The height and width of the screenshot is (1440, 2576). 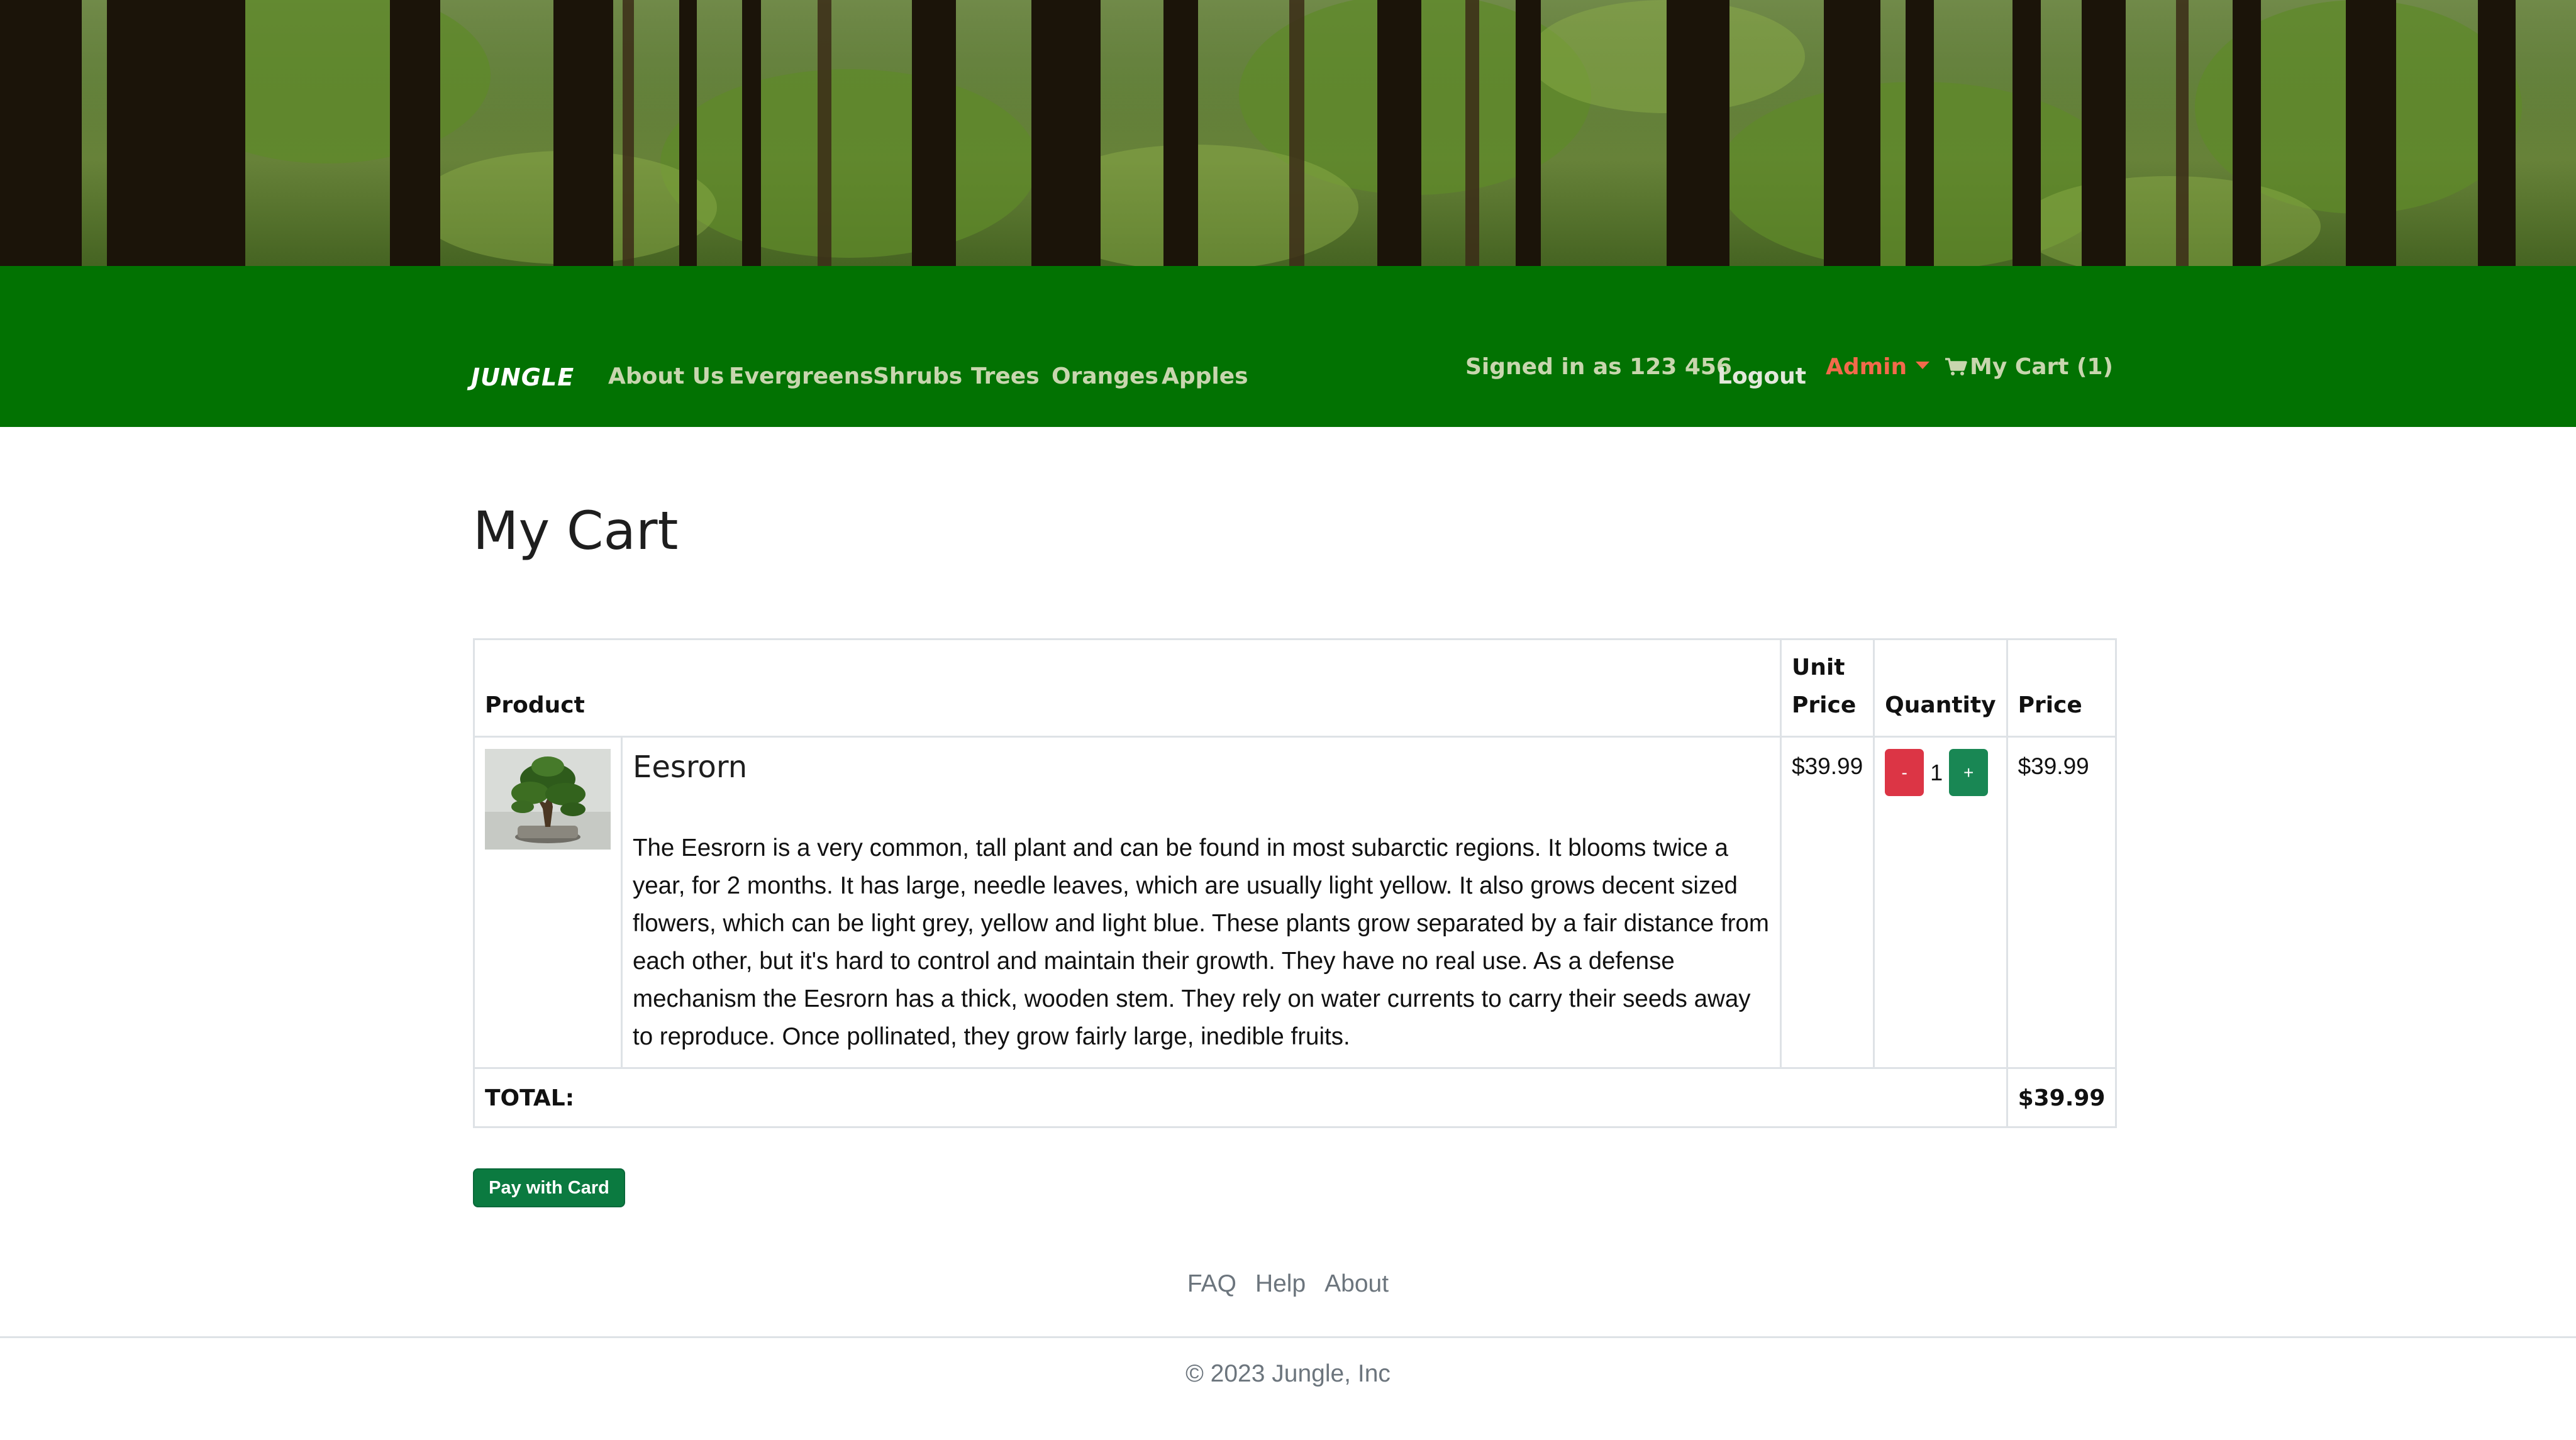 I want to click on nav-link-apples: Apples, so click(x=1205, y=376).